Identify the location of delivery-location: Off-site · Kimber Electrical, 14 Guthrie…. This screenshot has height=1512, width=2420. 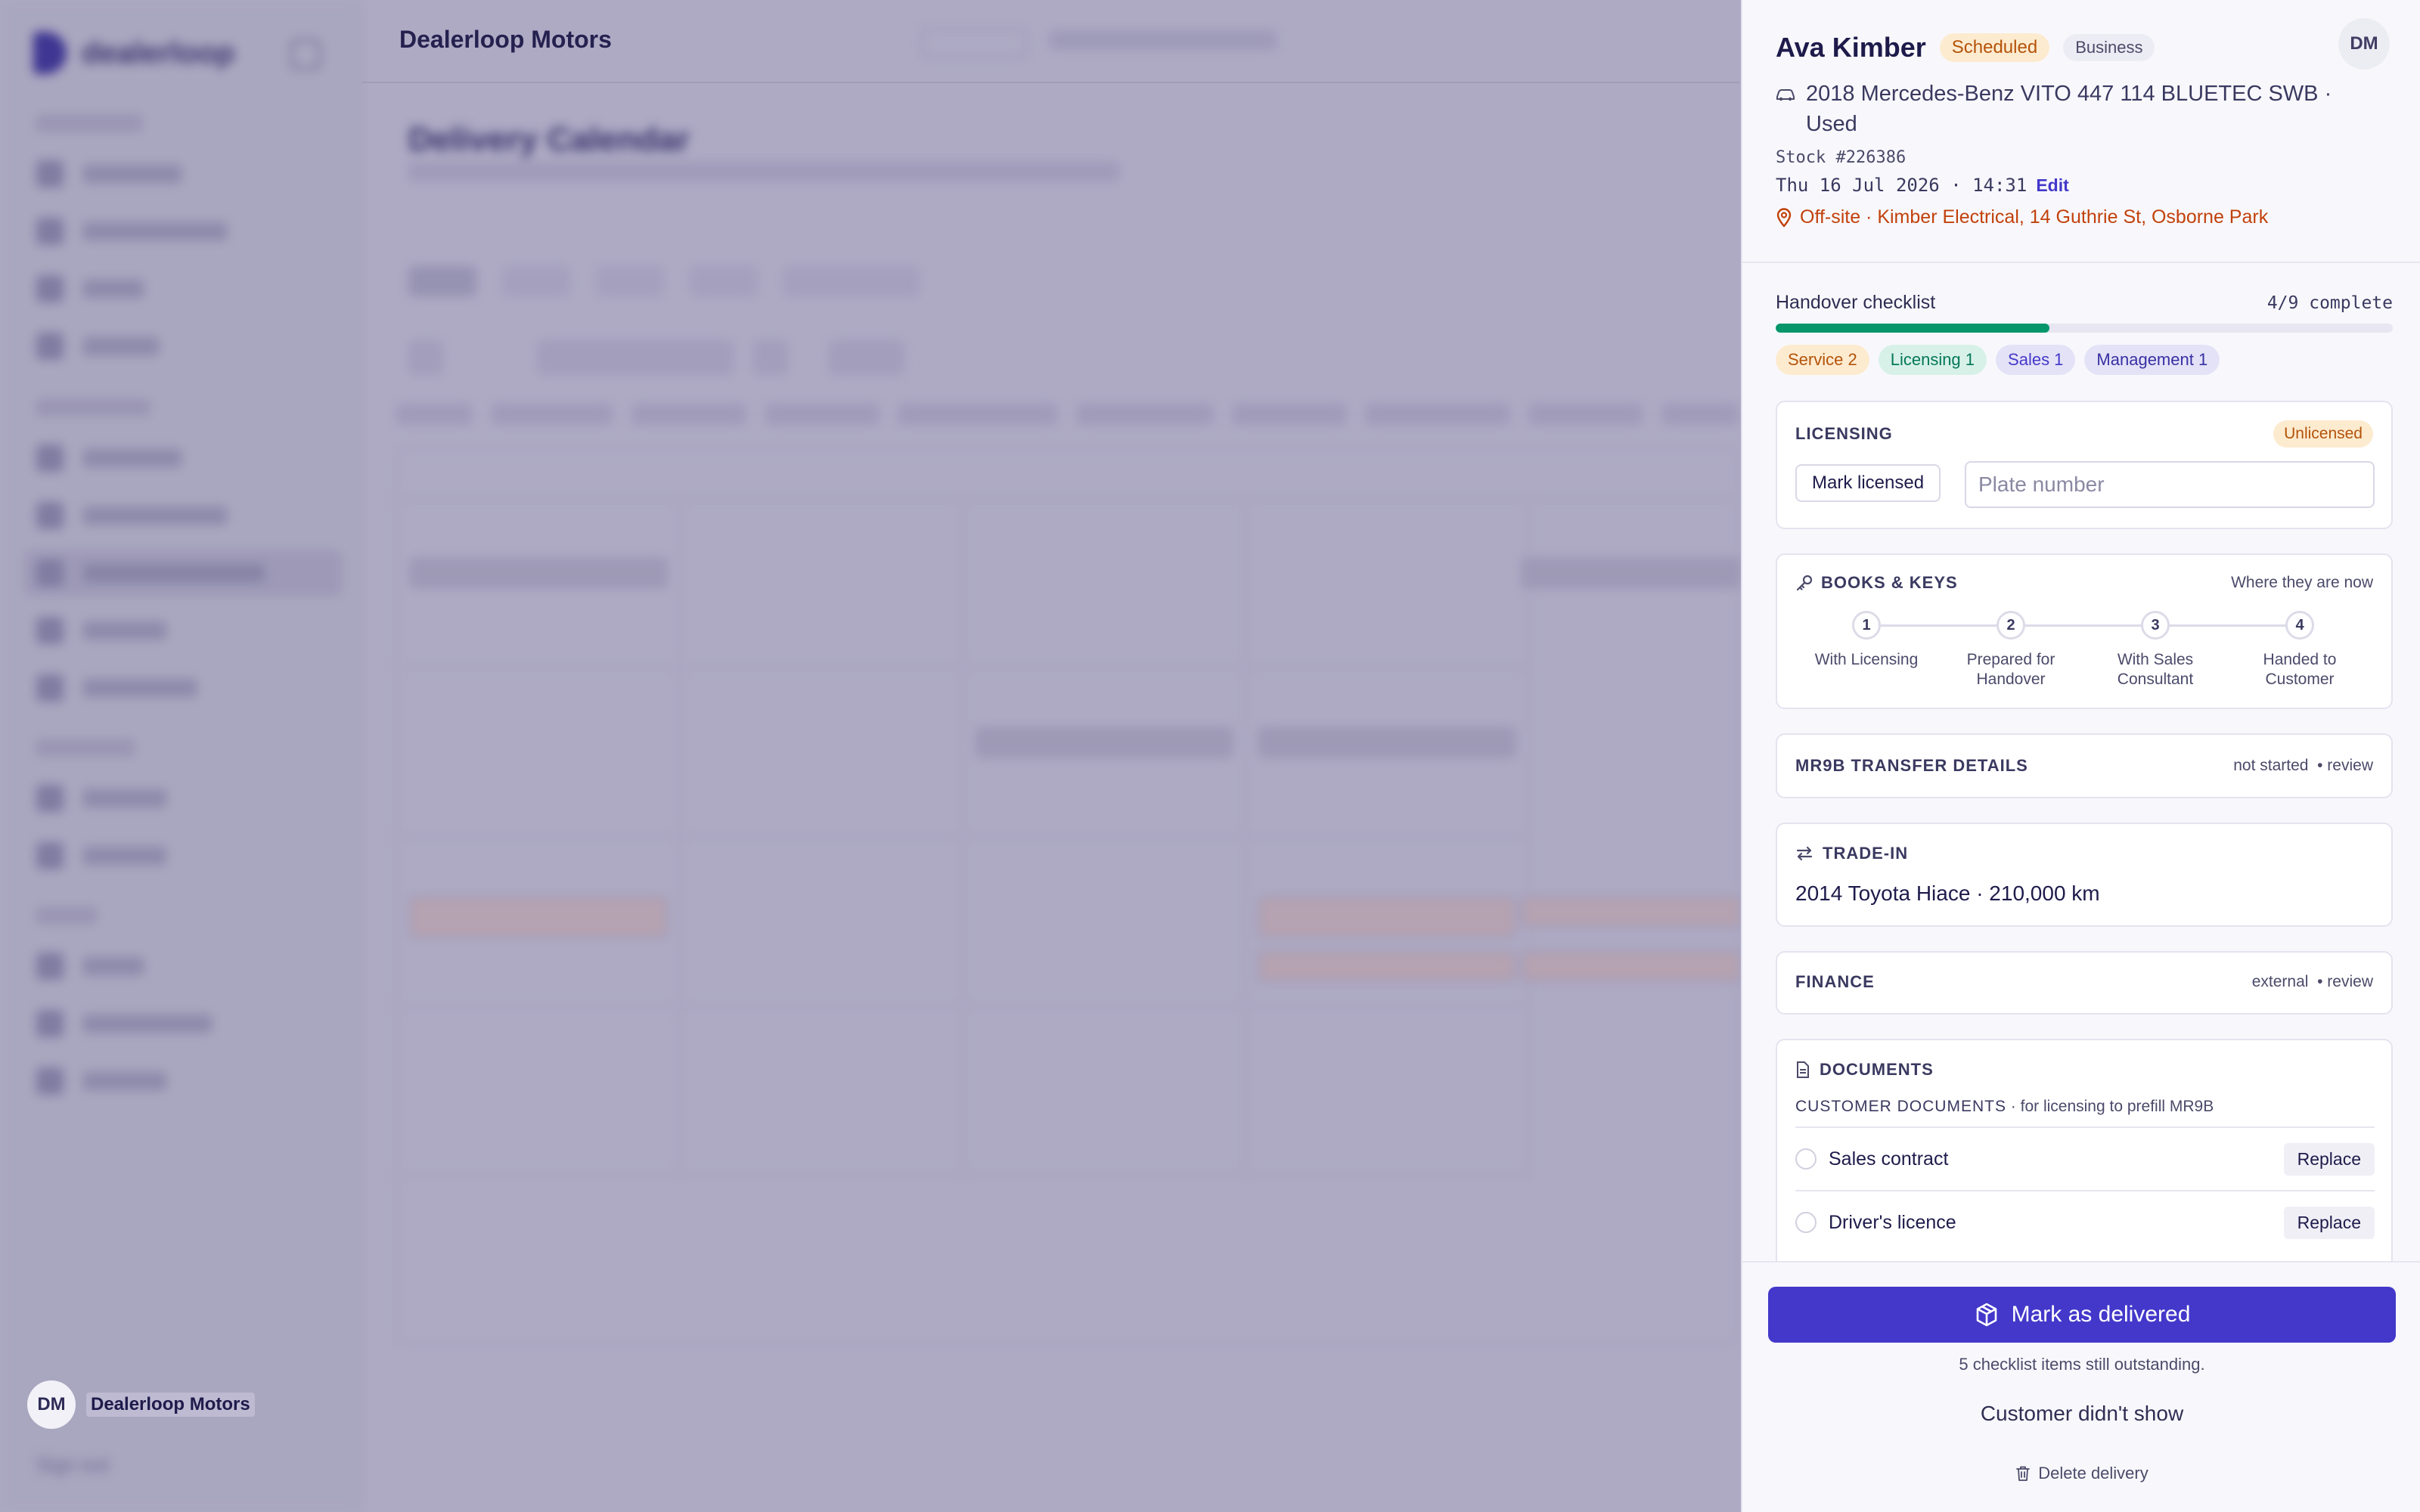
(2034, 217).